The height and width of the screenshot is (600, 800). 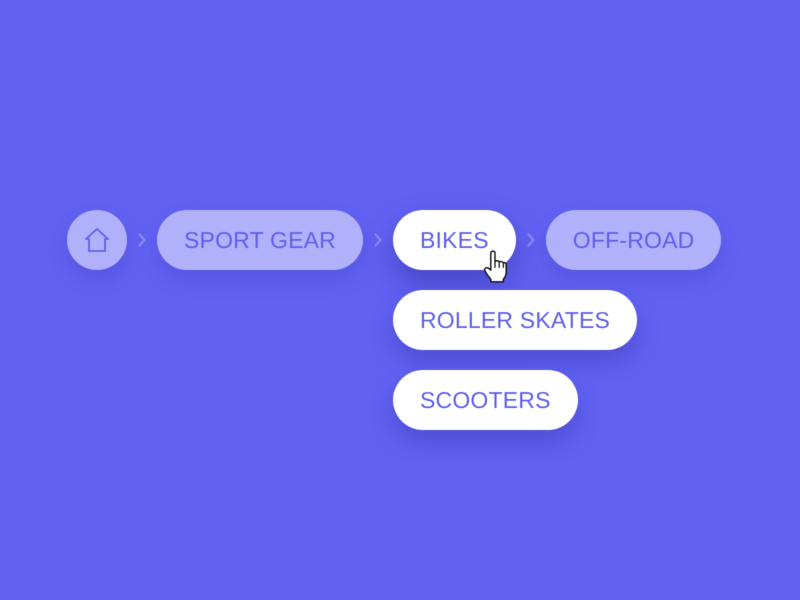 I want to click on menu-item: SCOOTERS, so click(x=485, y=400).